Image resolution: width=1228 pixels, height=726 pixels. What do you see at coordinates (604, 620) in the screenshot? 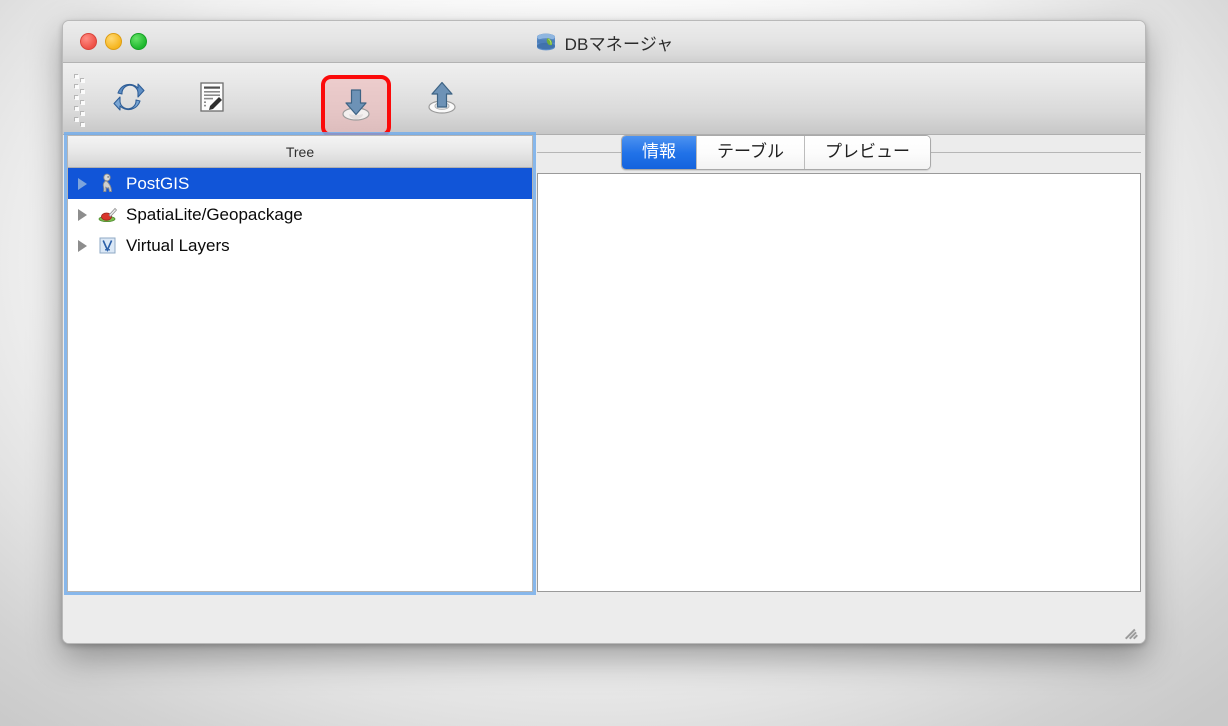
I see `window-bottom-strip` at bounding box center [604, 620].